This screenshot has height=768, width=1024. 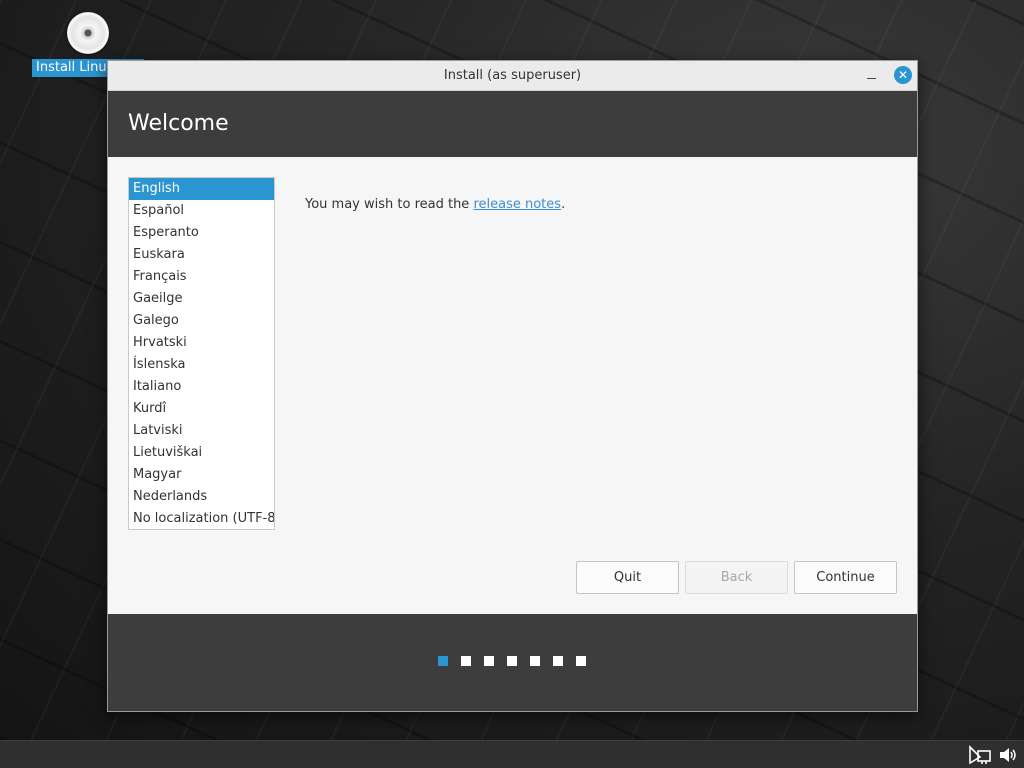 I want to click on progress-footer, so click(x=512, y=662).